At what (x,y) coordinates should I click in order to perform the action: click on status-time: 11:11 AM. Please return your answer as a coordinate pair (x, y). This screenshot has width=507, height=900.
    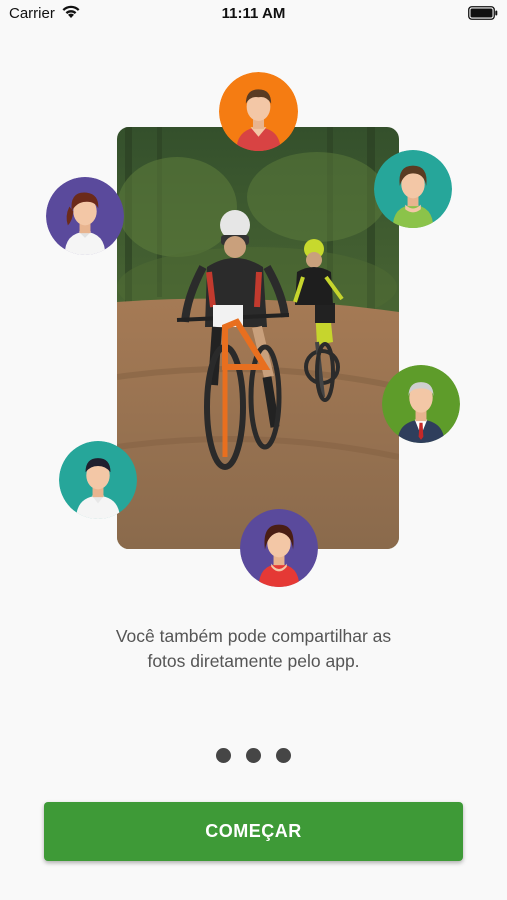
    Looking at the image, I should click on (253, 13).